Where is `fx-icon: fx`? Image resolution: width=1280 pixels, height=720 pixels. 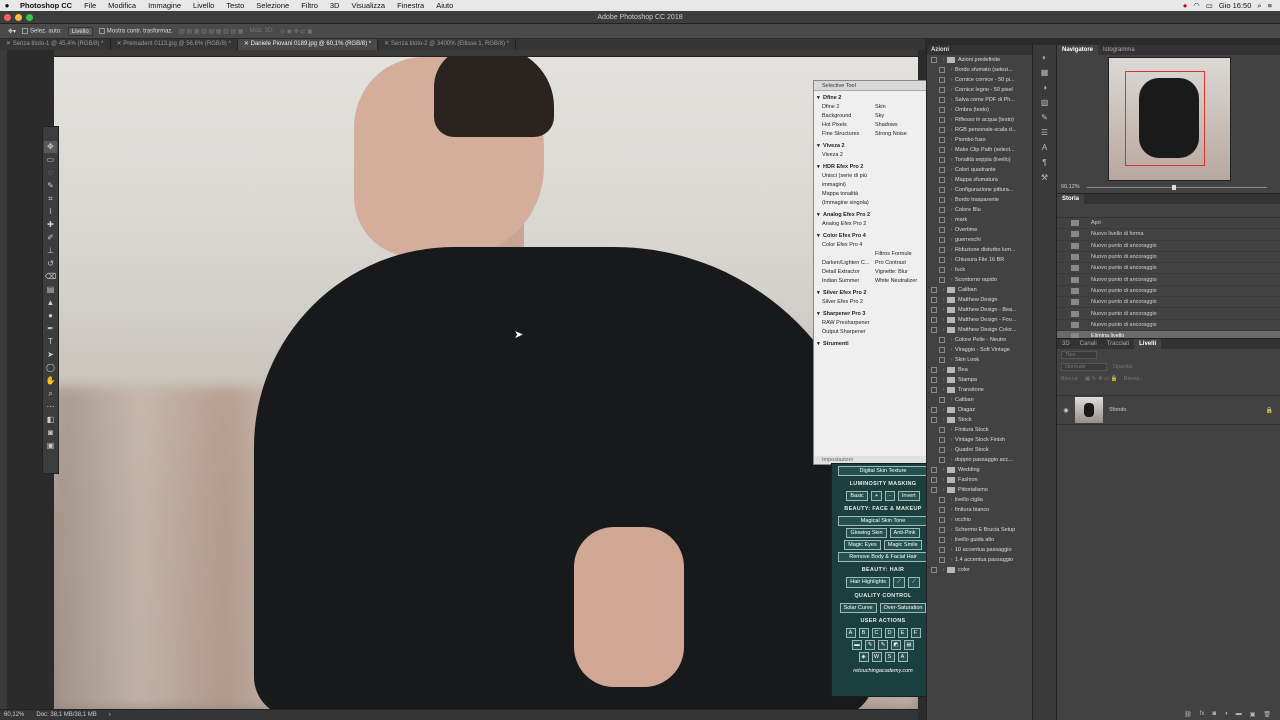 fx-icon: fx is located at coordinates (1202, 714).